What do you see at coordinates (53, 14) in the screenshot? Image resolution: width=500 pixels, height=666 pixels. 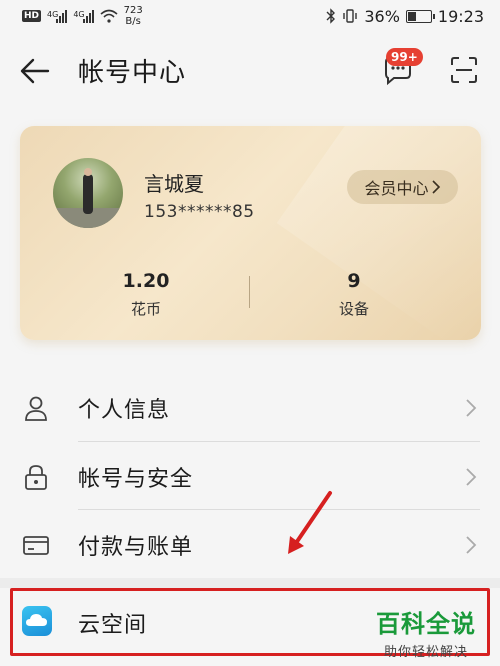 I see `signal-label: 4G` at bounding box center [53, 14].